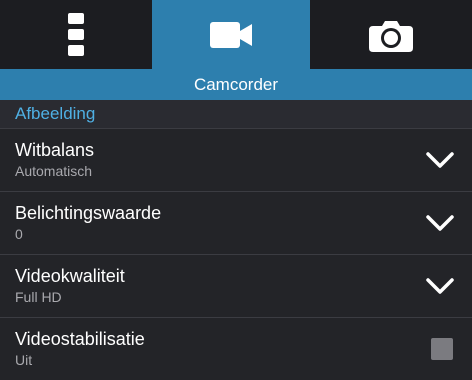  I want to click on menu-more-icon, so click(76, 34).